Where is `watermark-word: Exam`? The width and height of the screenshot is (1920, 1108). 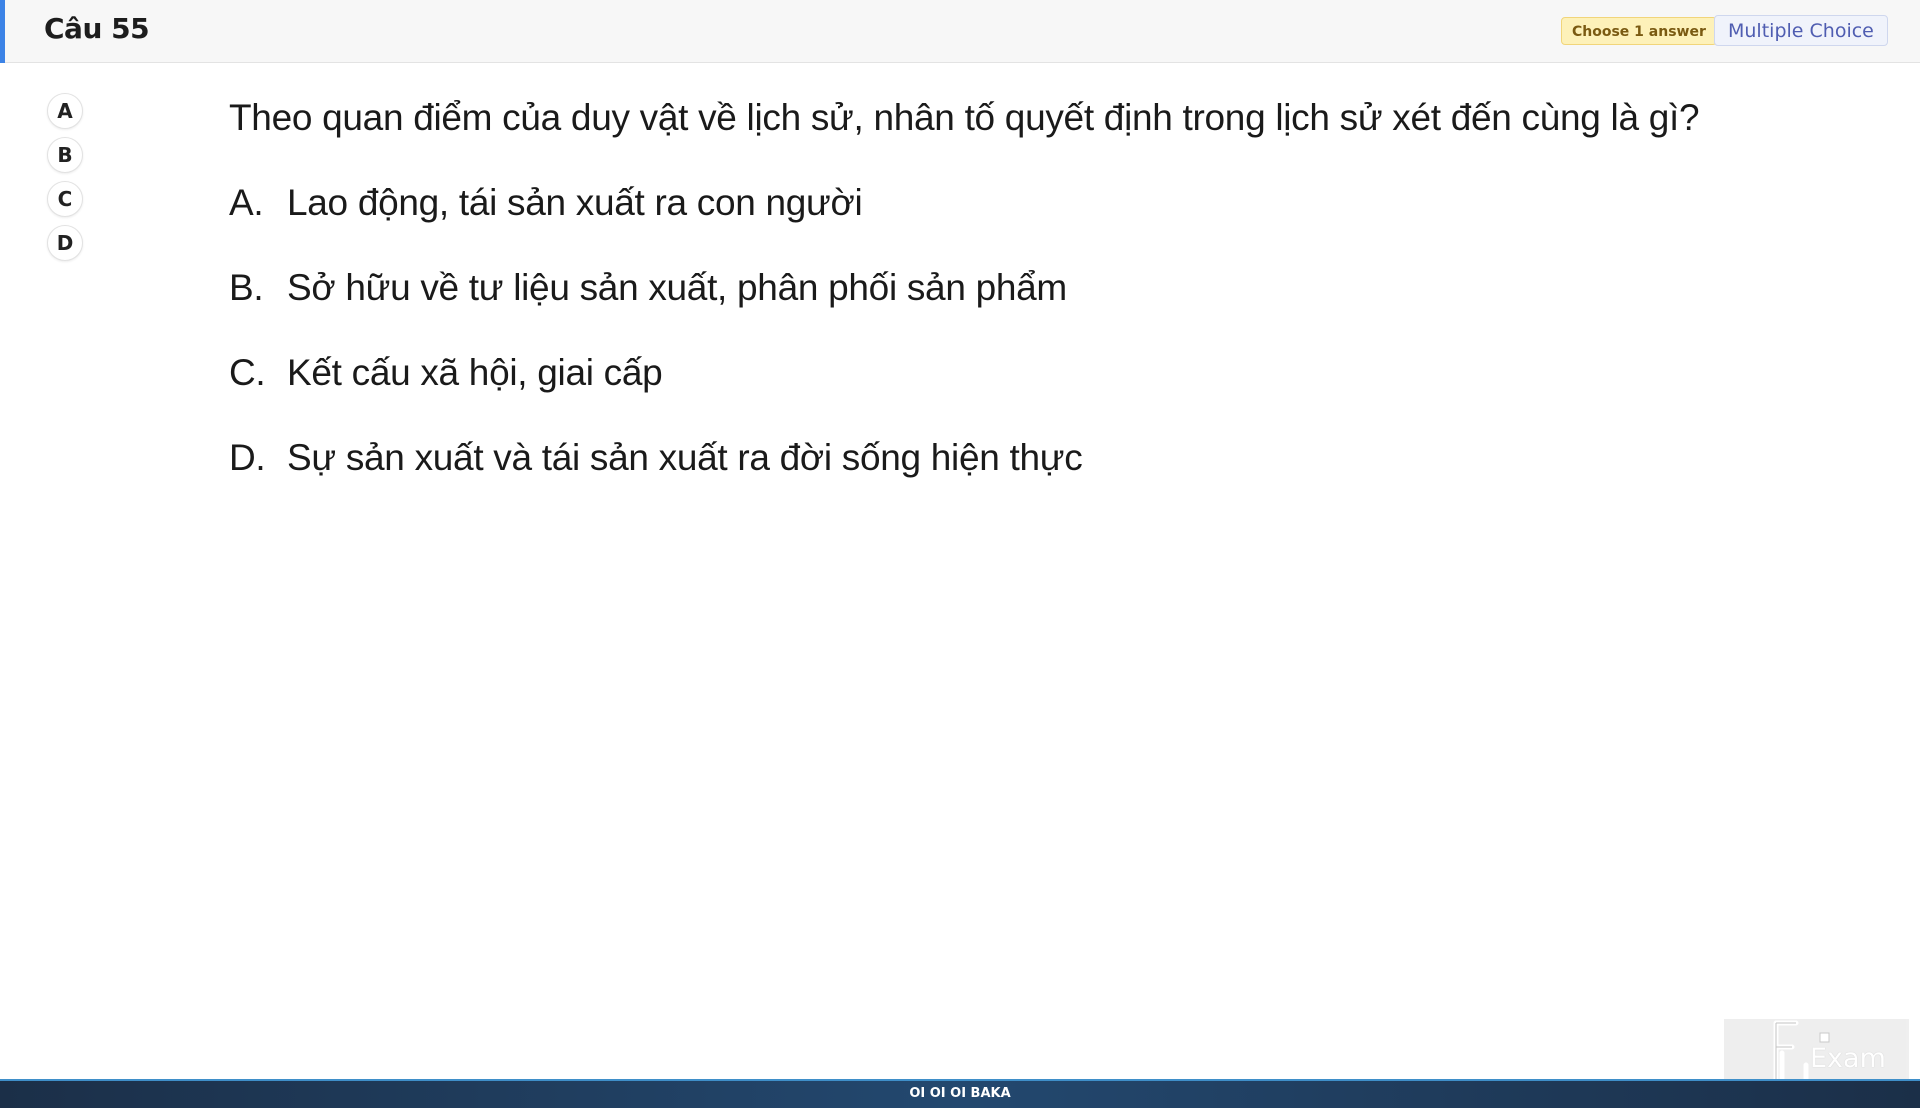 watermark-word: Exam is located at coordinates (1848, 1058).